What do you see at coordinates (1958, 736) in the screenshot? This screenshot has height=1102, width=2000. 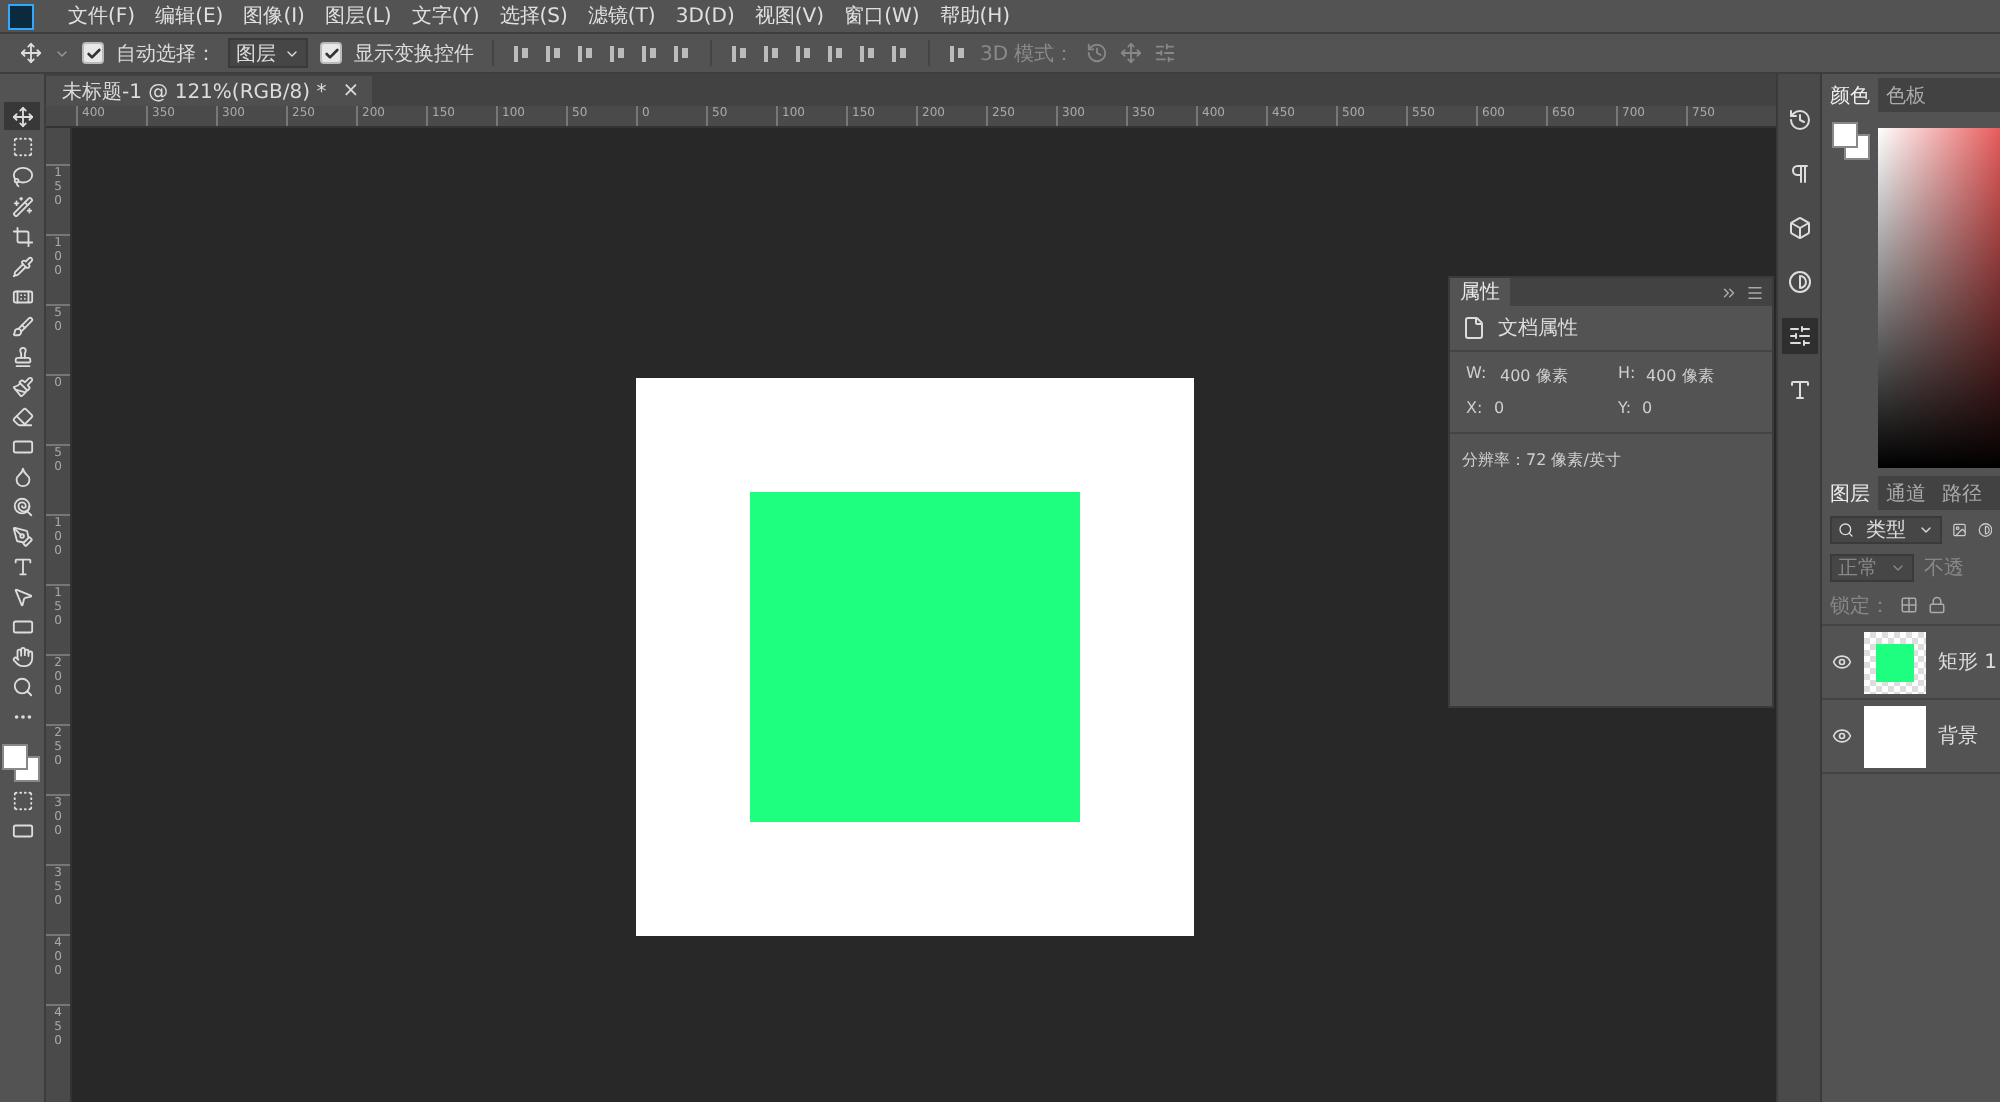 I see `layer-name: 背景` at bounding box center [1958, 736].